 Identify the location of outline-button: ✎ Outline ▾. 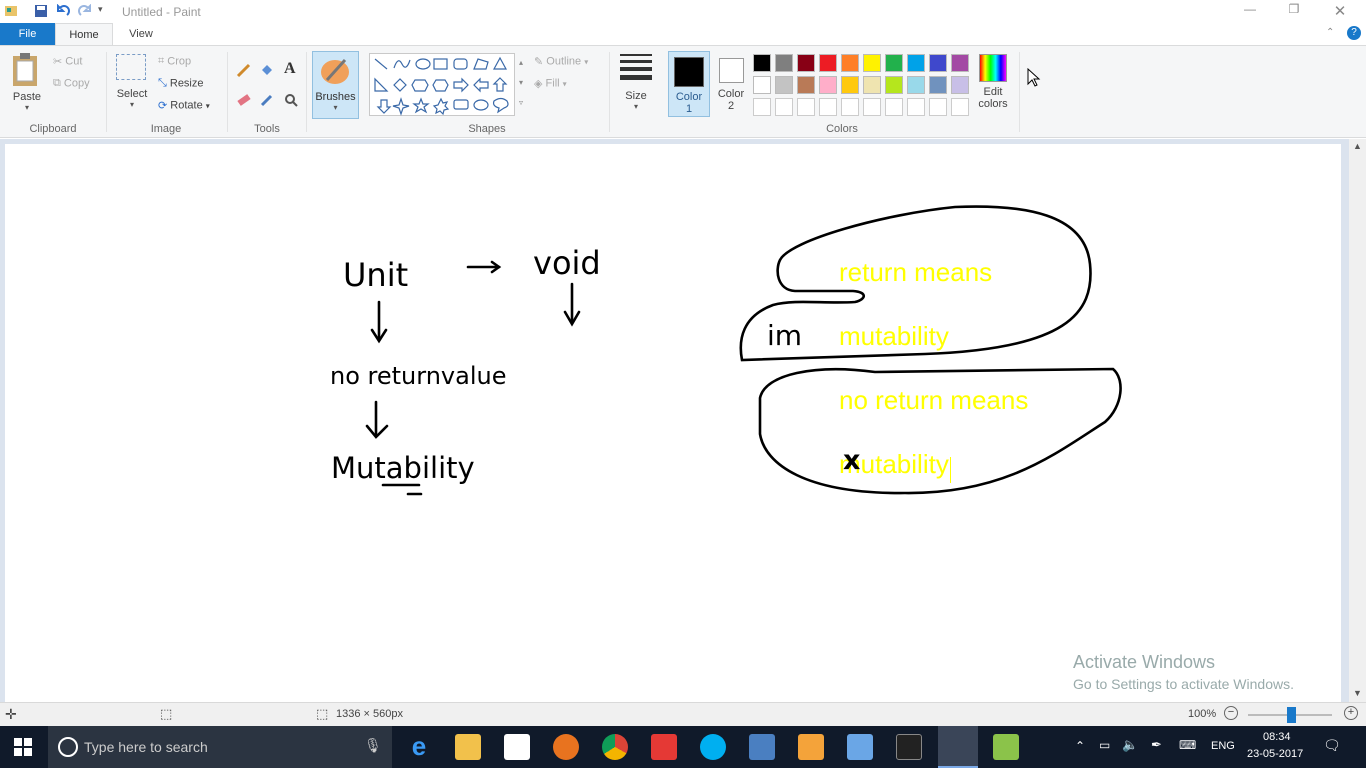
(561, 61).